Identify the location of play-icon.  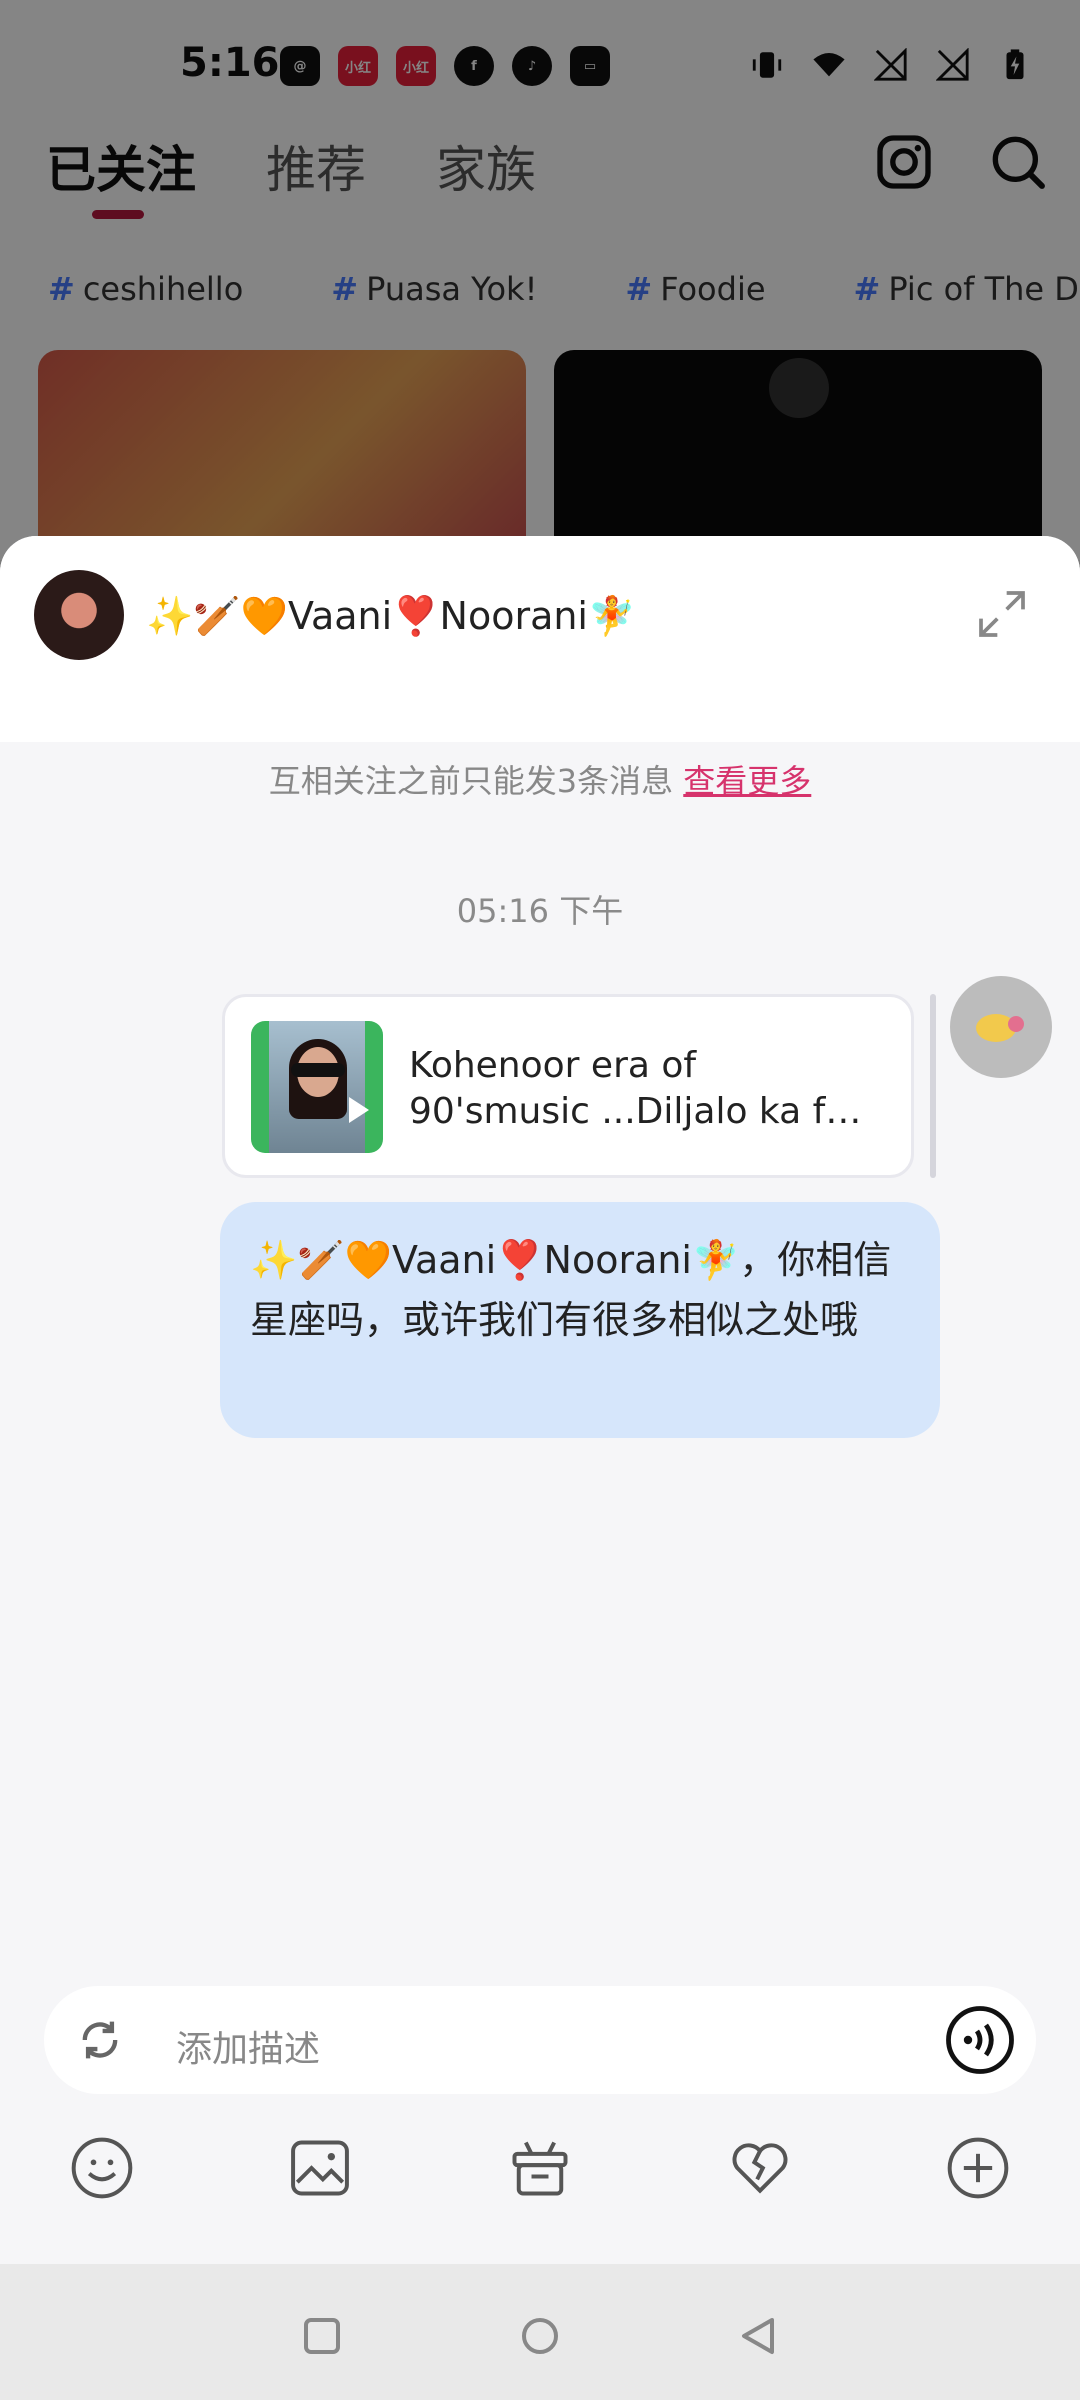
(359, 1110).